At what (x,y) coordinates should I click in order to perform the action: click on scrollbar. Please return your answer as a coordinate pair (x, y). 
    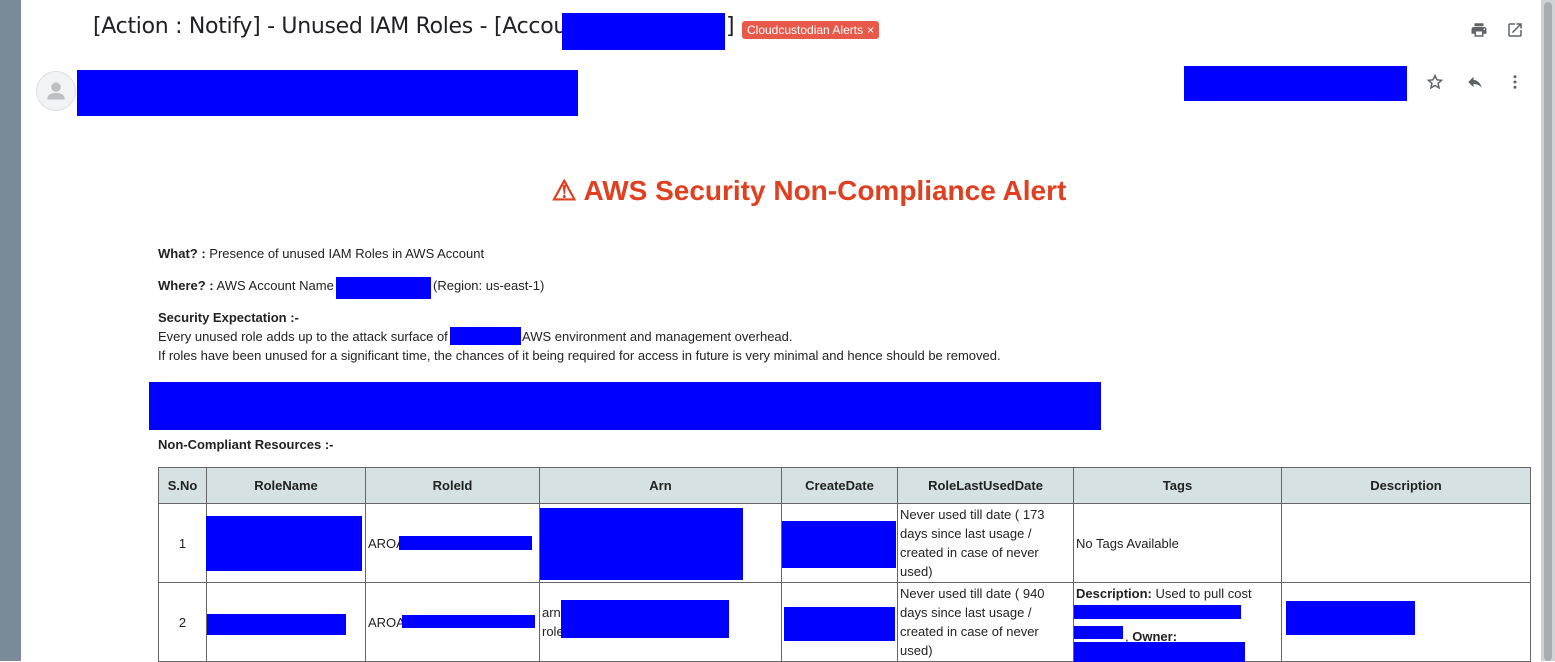
    Looking at the image, I should click on (1548, 330).